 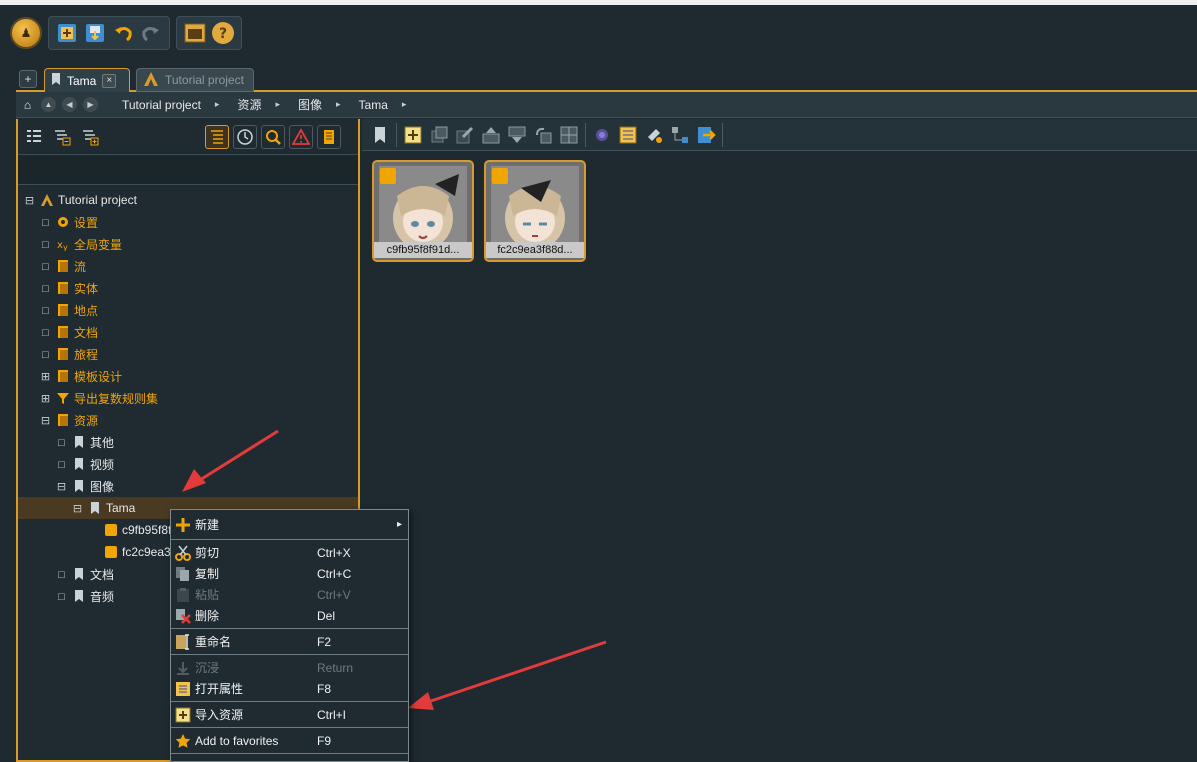 I want to click on tab-tama: Tama ×, so click(x=87, y=80).